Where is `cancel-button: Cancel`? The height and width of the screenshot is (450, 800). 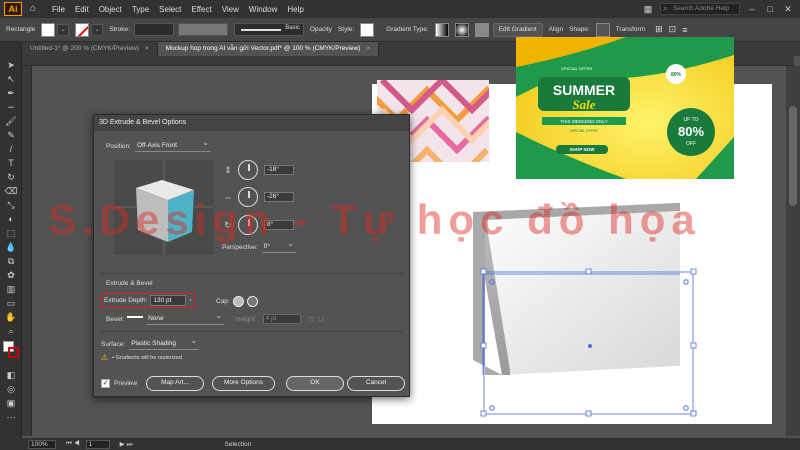
cancel-button: Cancel is located at coordinates (376, 383).